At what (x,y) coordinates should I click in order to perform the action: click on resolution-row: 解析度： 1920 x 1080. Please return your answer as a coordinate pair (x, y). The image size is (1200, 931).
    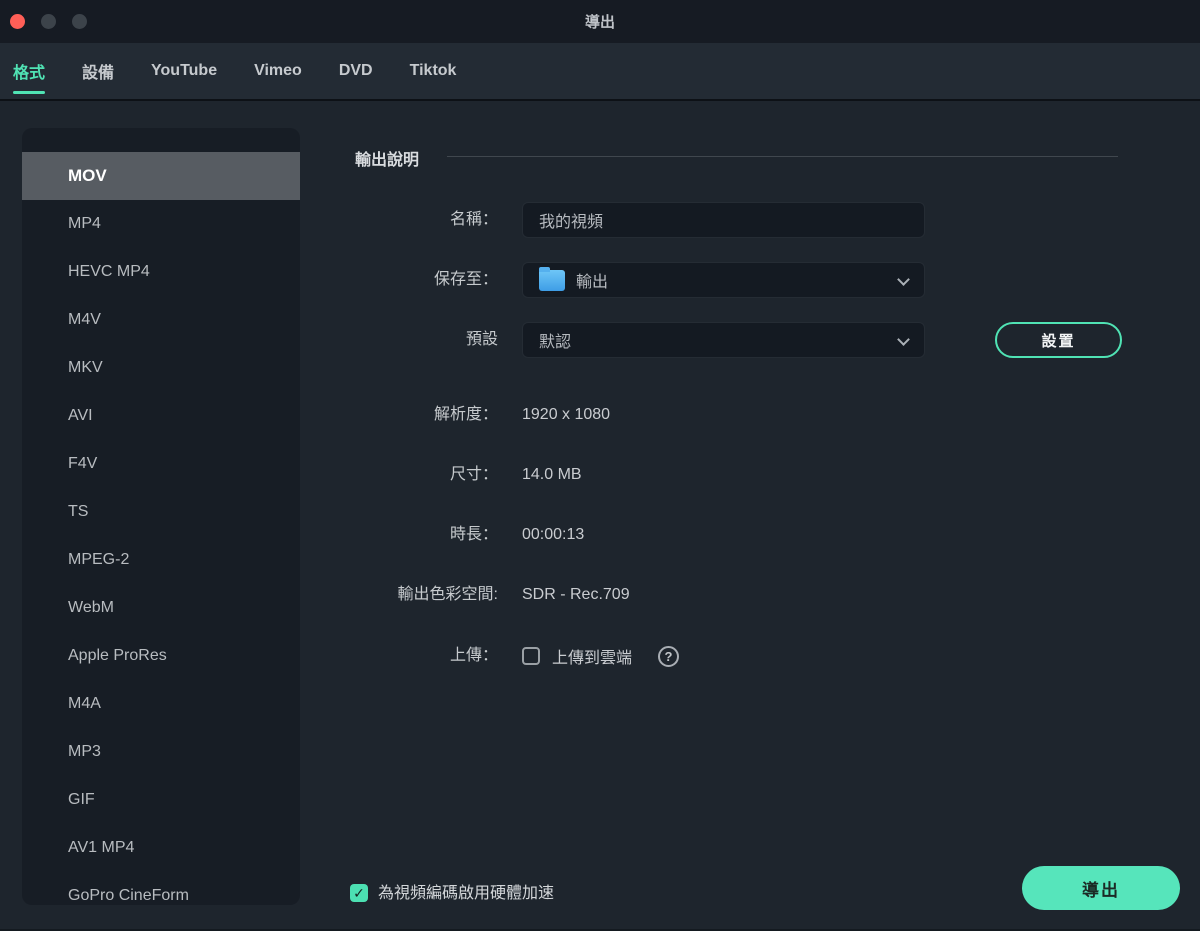
    Looking at the image, I should click on (600, 415).